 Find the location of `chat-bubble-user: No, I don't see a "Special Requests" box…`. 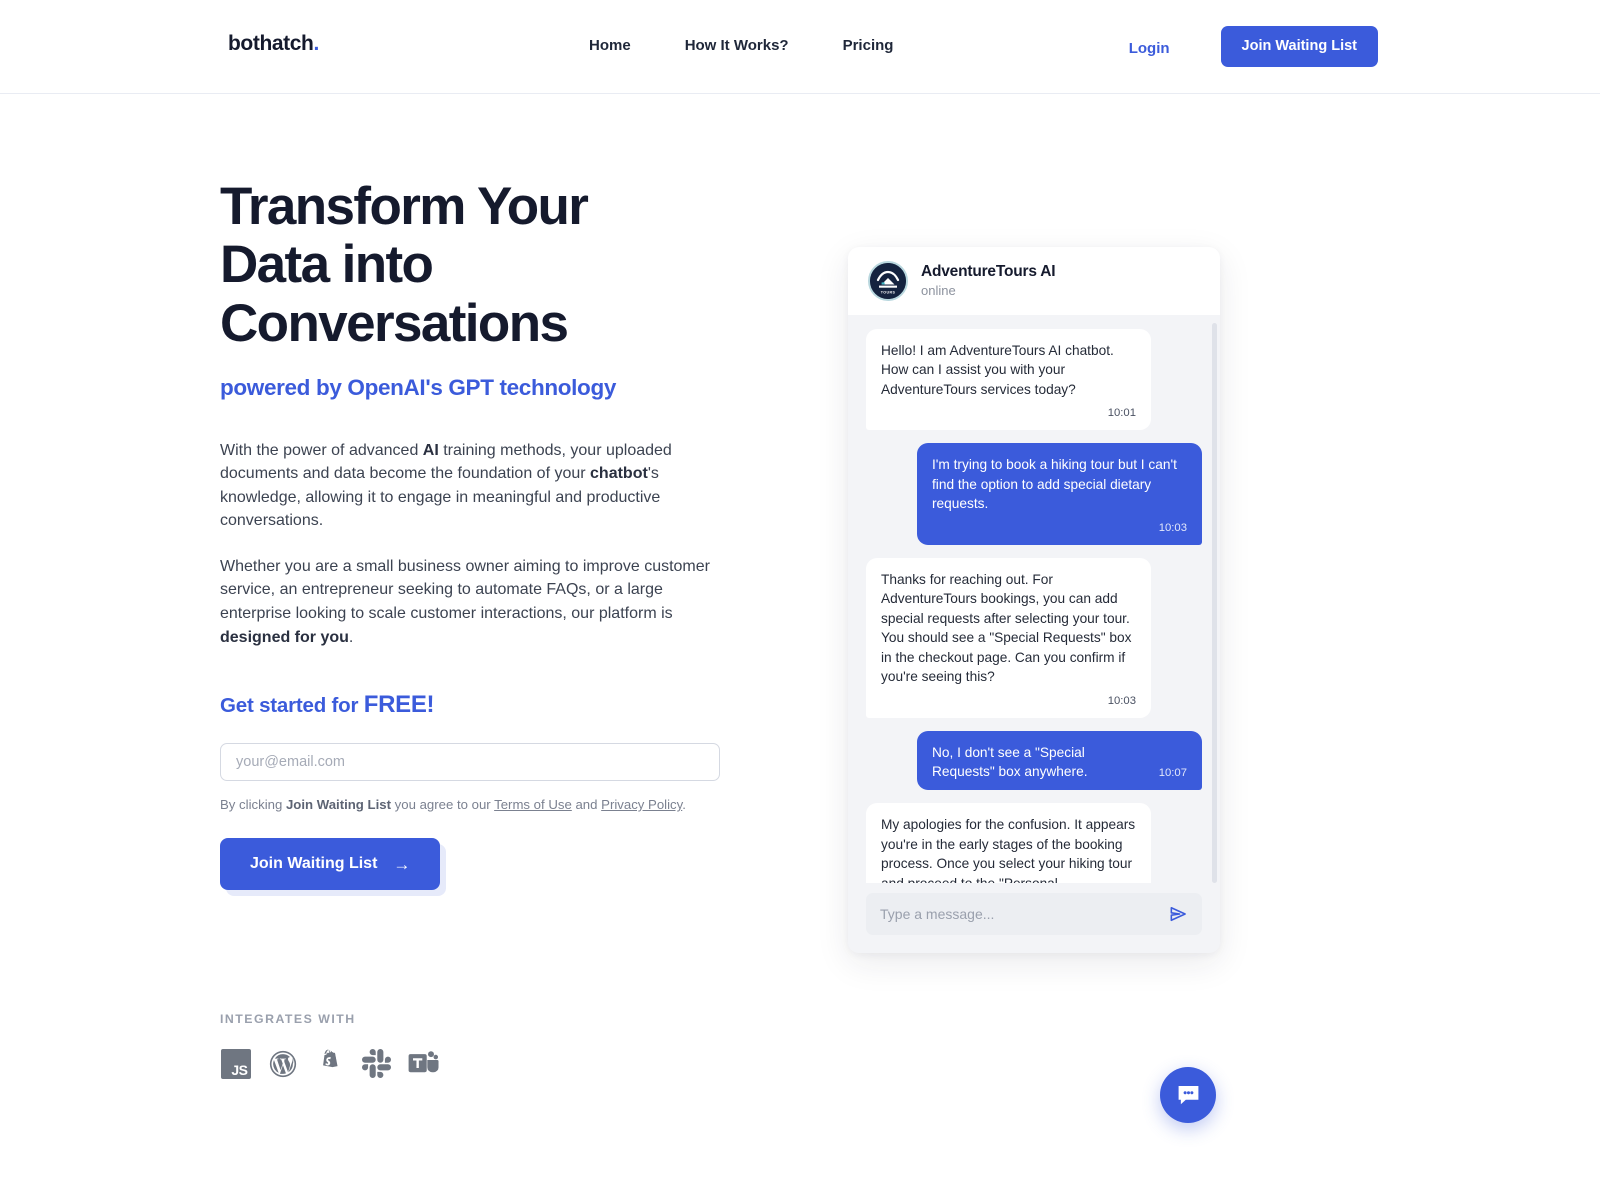

chat-bubble-user: No, I don't see a "Special Requests" box… is located at coordinates (1059, 760).